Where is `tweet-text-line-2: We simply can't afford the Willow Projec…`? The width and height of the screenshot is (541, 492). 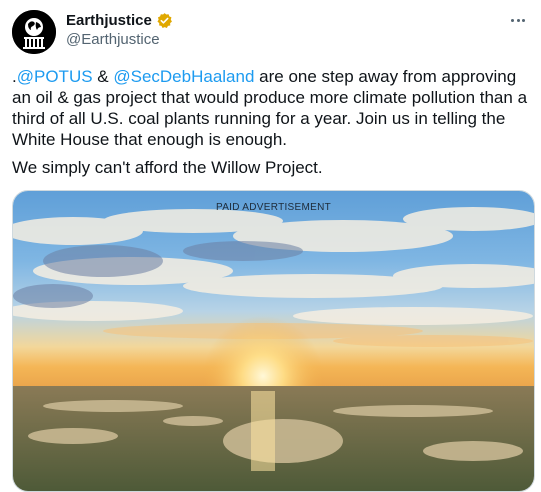 tweet-text-line-2: We simply can't afford the Willow Projec… is located at coordinates (167, 167).